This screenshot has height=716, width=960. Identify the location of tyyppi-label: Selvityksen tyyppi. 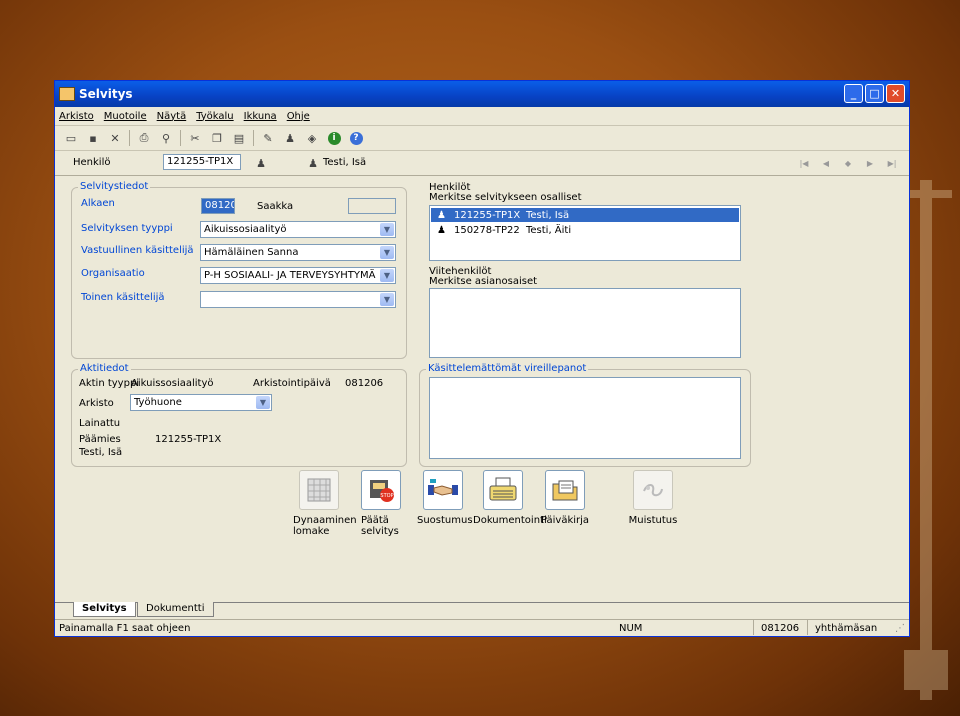
(127, 228).